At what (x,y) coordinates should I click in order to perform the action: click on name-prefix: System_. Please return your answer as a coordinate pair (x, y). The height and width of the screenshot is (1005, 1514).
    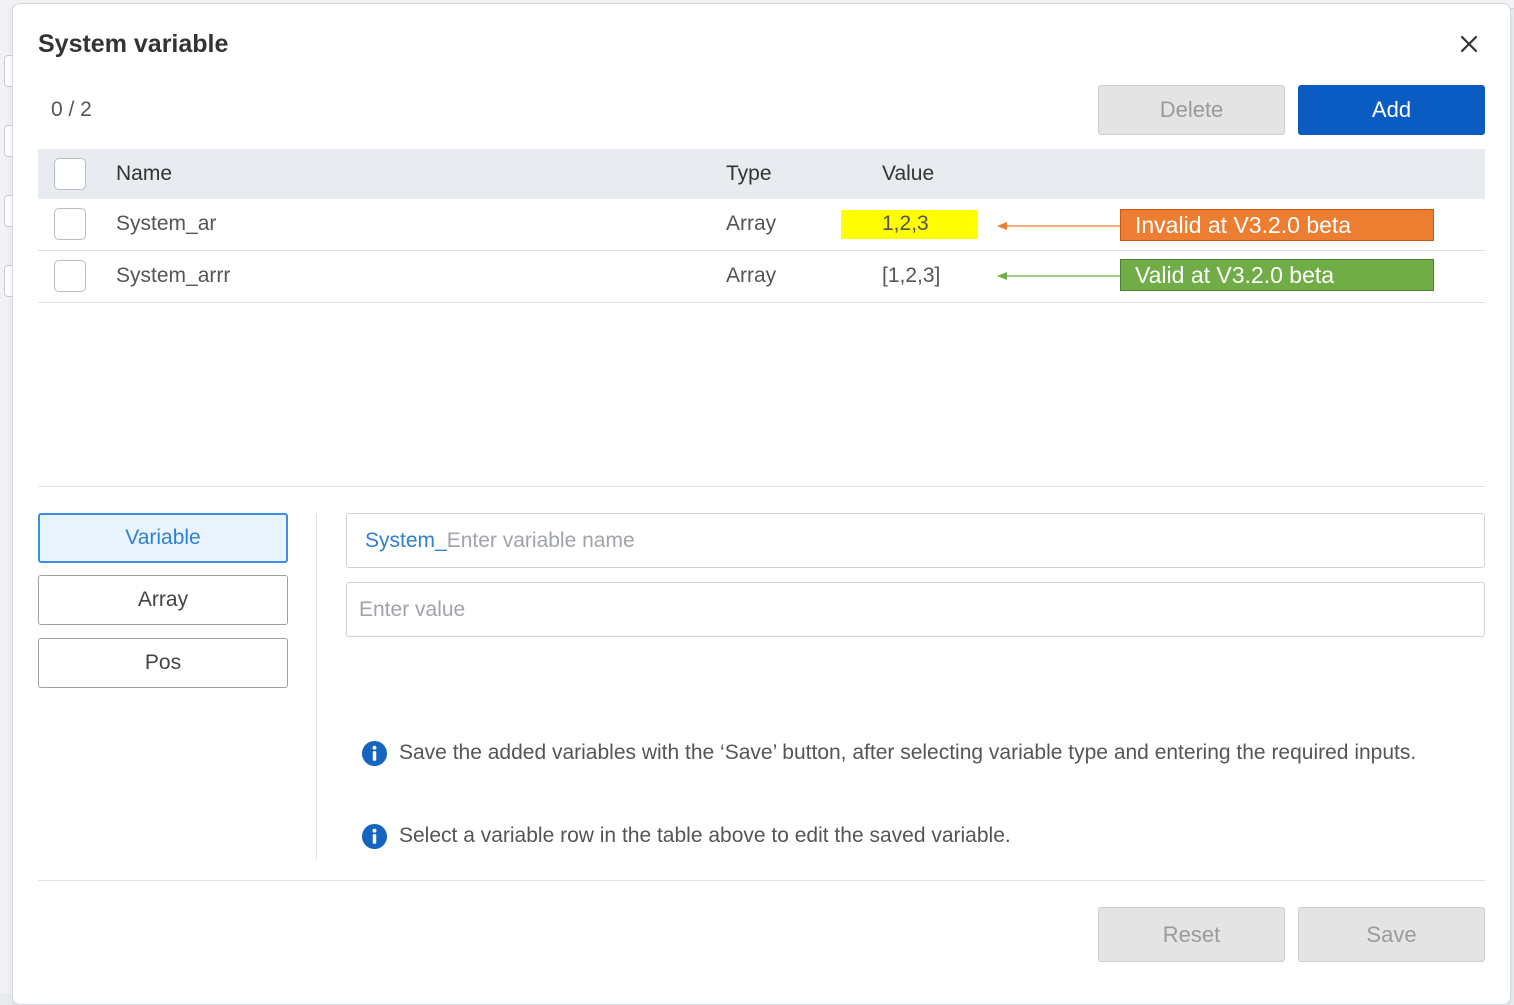
    Looking at the image, I should click on (406, 540).